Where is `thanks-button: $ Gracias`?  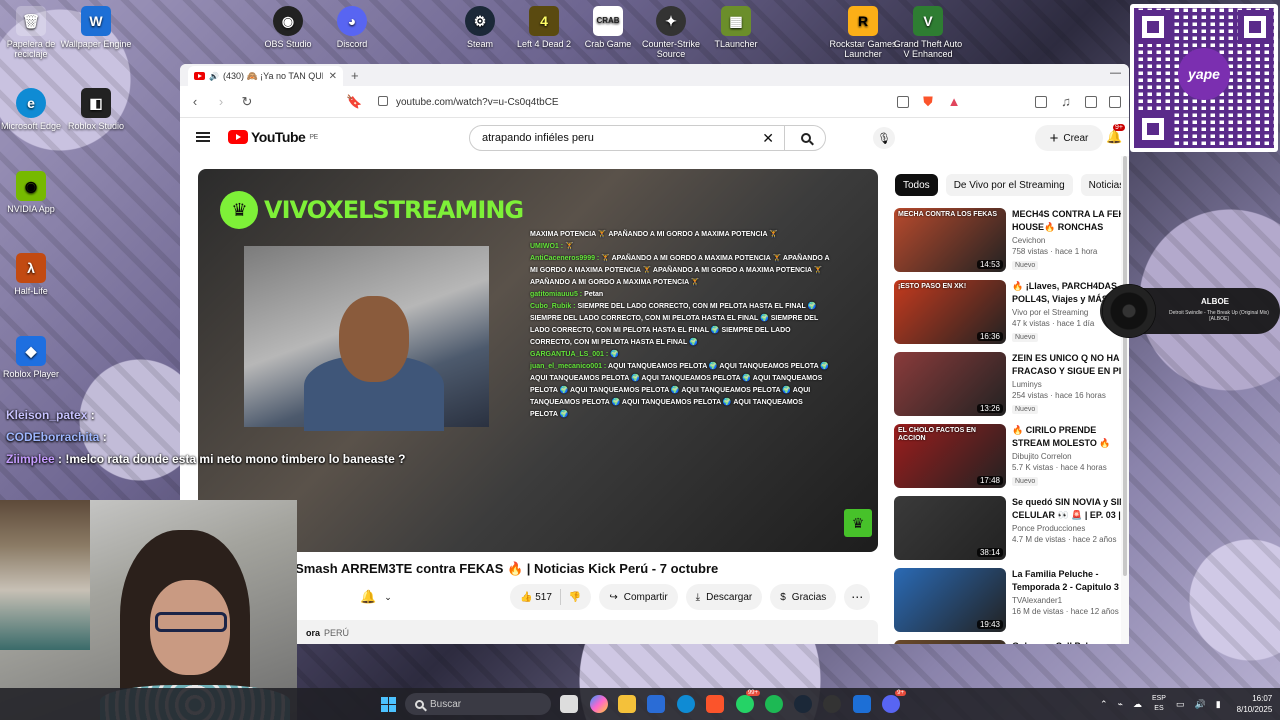
thanks-button: $ Gracias is located at coordinates (803, 597).